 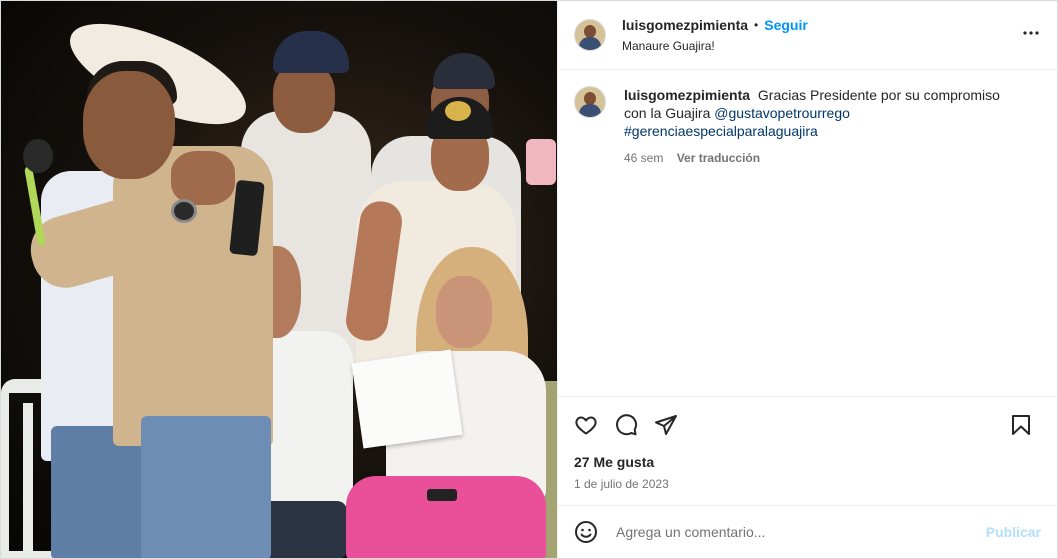 What do you see at coordinates (203, 178) in the screenshot?
I see `hand` at bounding box center [203, 178].